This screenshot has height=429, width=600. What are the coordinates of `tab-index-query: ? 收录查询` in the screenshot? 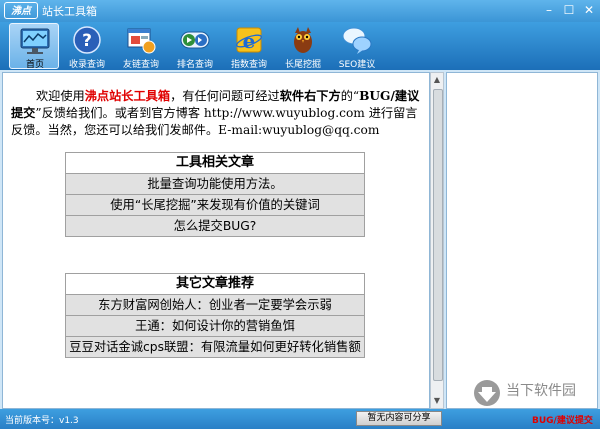 It's located at (87, 46).